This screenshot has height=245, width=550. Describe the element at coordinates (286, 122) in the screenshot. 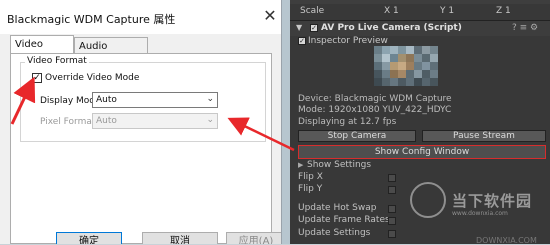

I see `background-strip` at that location.